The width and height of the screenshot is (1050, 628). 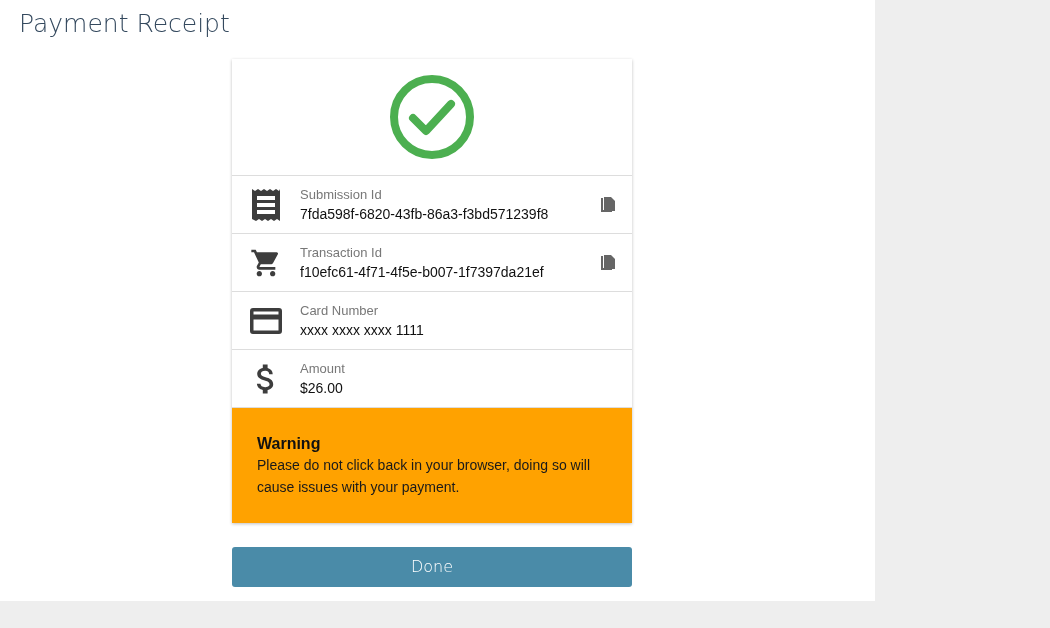 What do you see at coordinates (340, 310) in the screenshot?
I see `field-label: Card Number` at bounding box center [340, 310].